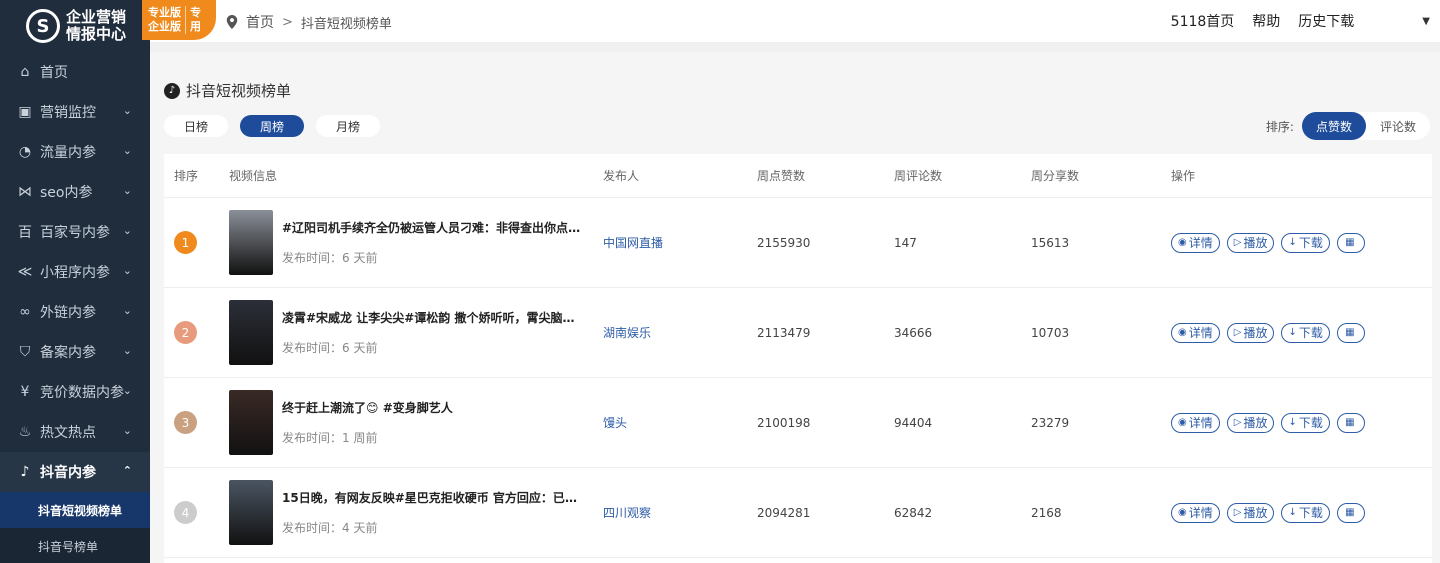 The height and width of the screenshot is (563, 1440). I want to click on tab-1: 周榜, so click(272, 126).